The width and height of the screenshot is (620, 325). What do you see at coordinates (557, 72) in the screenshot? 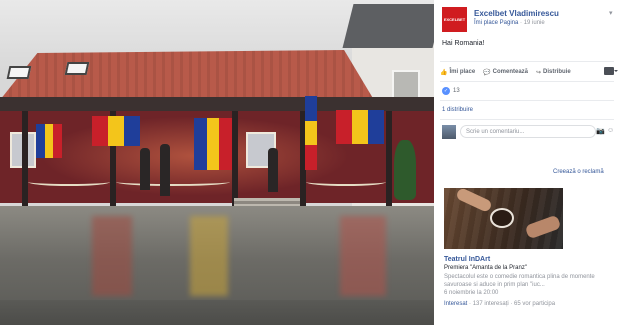
I see `share-label: Distribuie` at bounding box center [557, 72].